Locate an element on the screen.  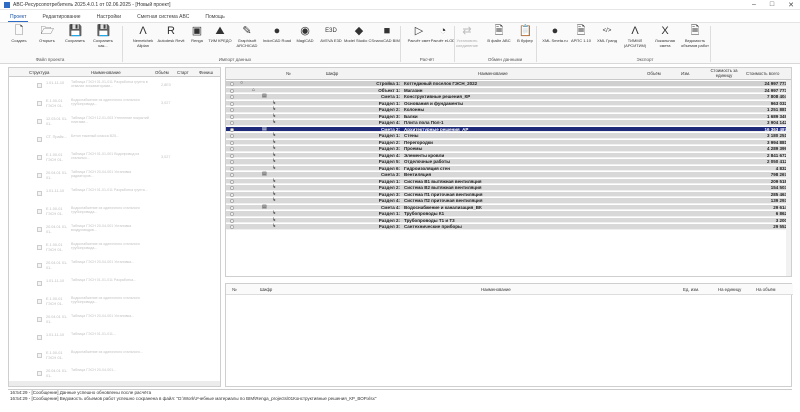
estimate-row: ↳ Раздел 4: Элементы кровли 2 841 672 is located at coordinates (508, 155).